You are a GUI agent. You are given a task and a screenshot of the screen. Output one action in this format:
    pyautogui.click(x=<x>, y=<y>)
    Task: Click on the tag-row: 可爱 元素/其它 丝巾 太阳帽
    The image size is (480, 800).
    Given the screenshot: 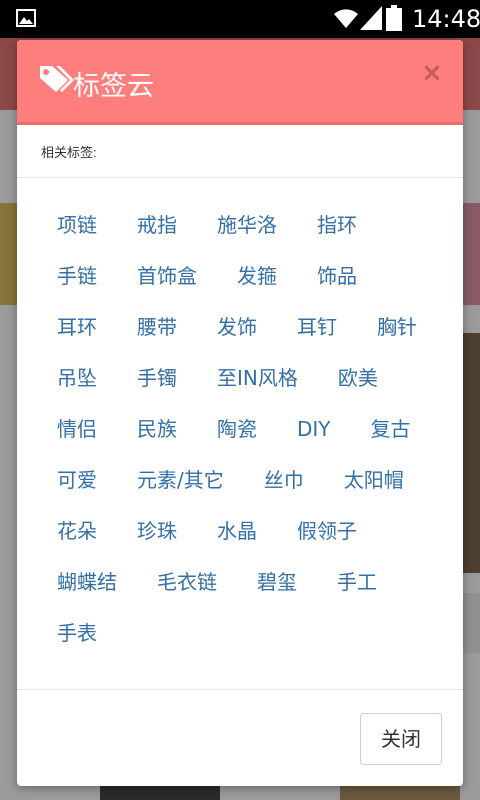 What is the action you would take?
    pyautogui.click(x=247, y=484)
    